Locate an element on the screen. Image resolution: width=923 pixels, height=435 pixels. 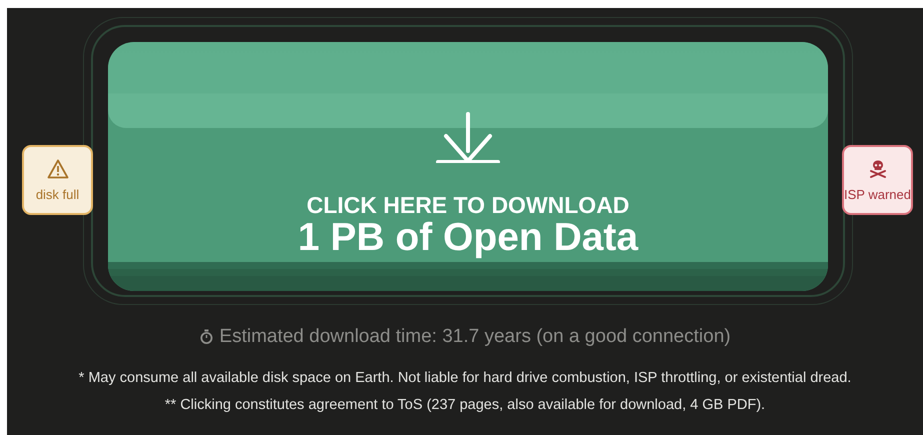
badge-label: ISP warned is located at coordinates (877, 194).